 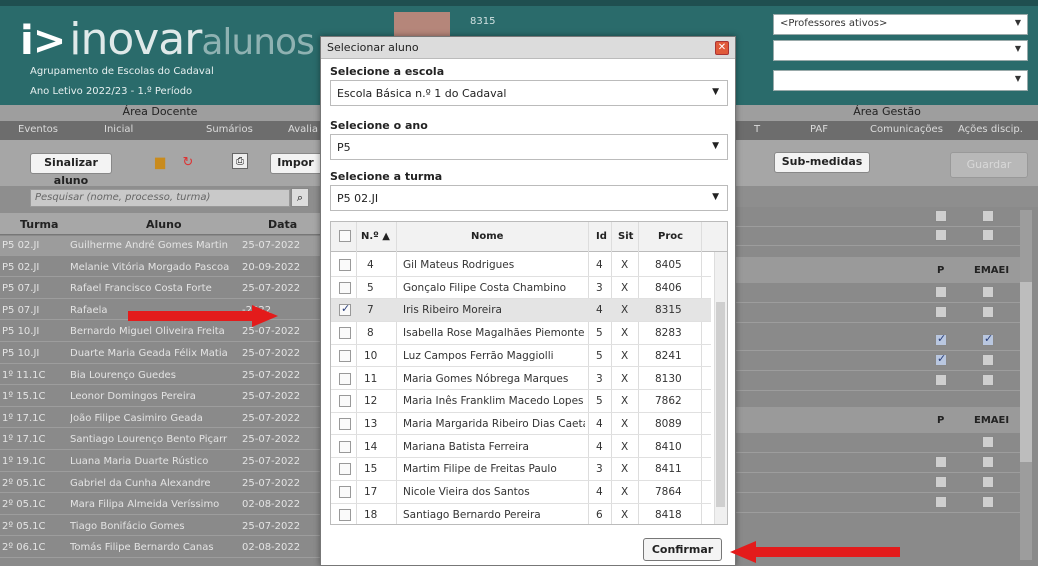 I want to click on search-icon: ⌕, so click(x=300, y=197).